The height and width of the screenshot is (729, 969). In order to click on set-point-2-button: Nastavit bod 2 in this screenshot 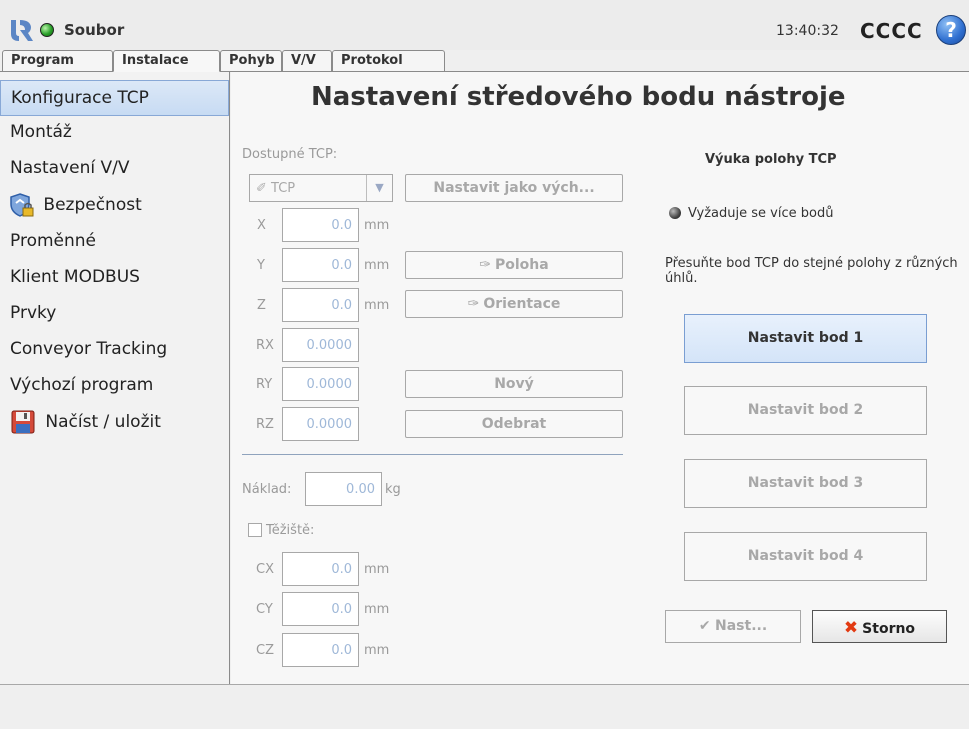, I will do `click(805, 410)`.